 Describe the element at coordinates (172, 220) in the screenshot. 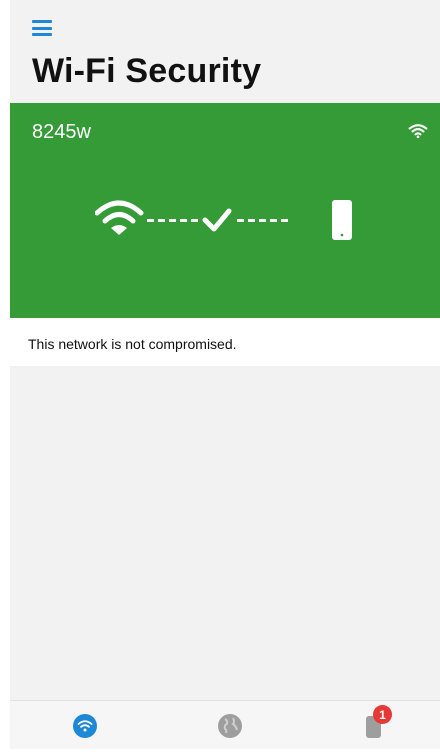

I see `dashed-line-left` at that location.